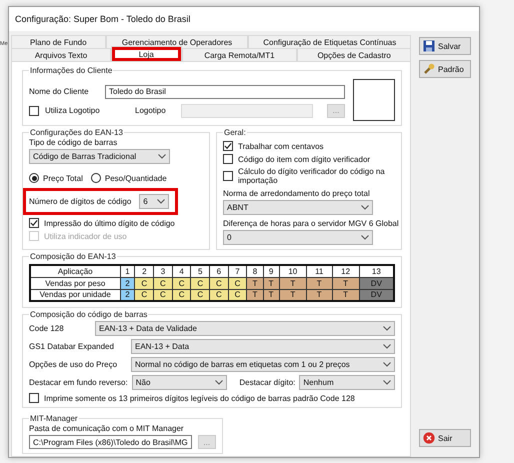 This screenshot has height=463, width=514. What do you see at coordinates (72, 346) in the screenshot?
I see `field-label: GS1 Databar Expanded` at bounding box center [72, 346].